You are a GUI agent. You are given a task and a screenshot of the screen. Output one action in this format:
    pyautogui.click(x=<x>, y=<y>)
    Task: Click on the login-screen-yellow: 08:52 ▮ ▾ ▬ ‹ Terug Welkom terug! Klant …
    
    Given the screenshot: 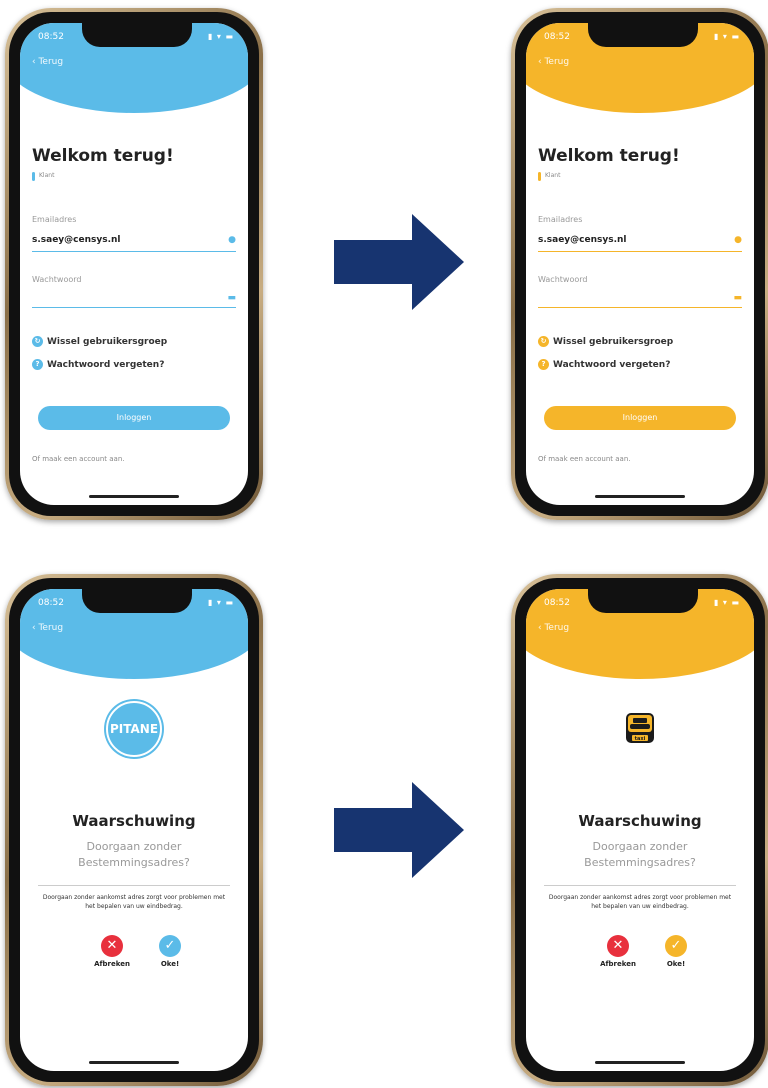 What is the action you would take?
    pyautogui.click(x=640, y=264)
    